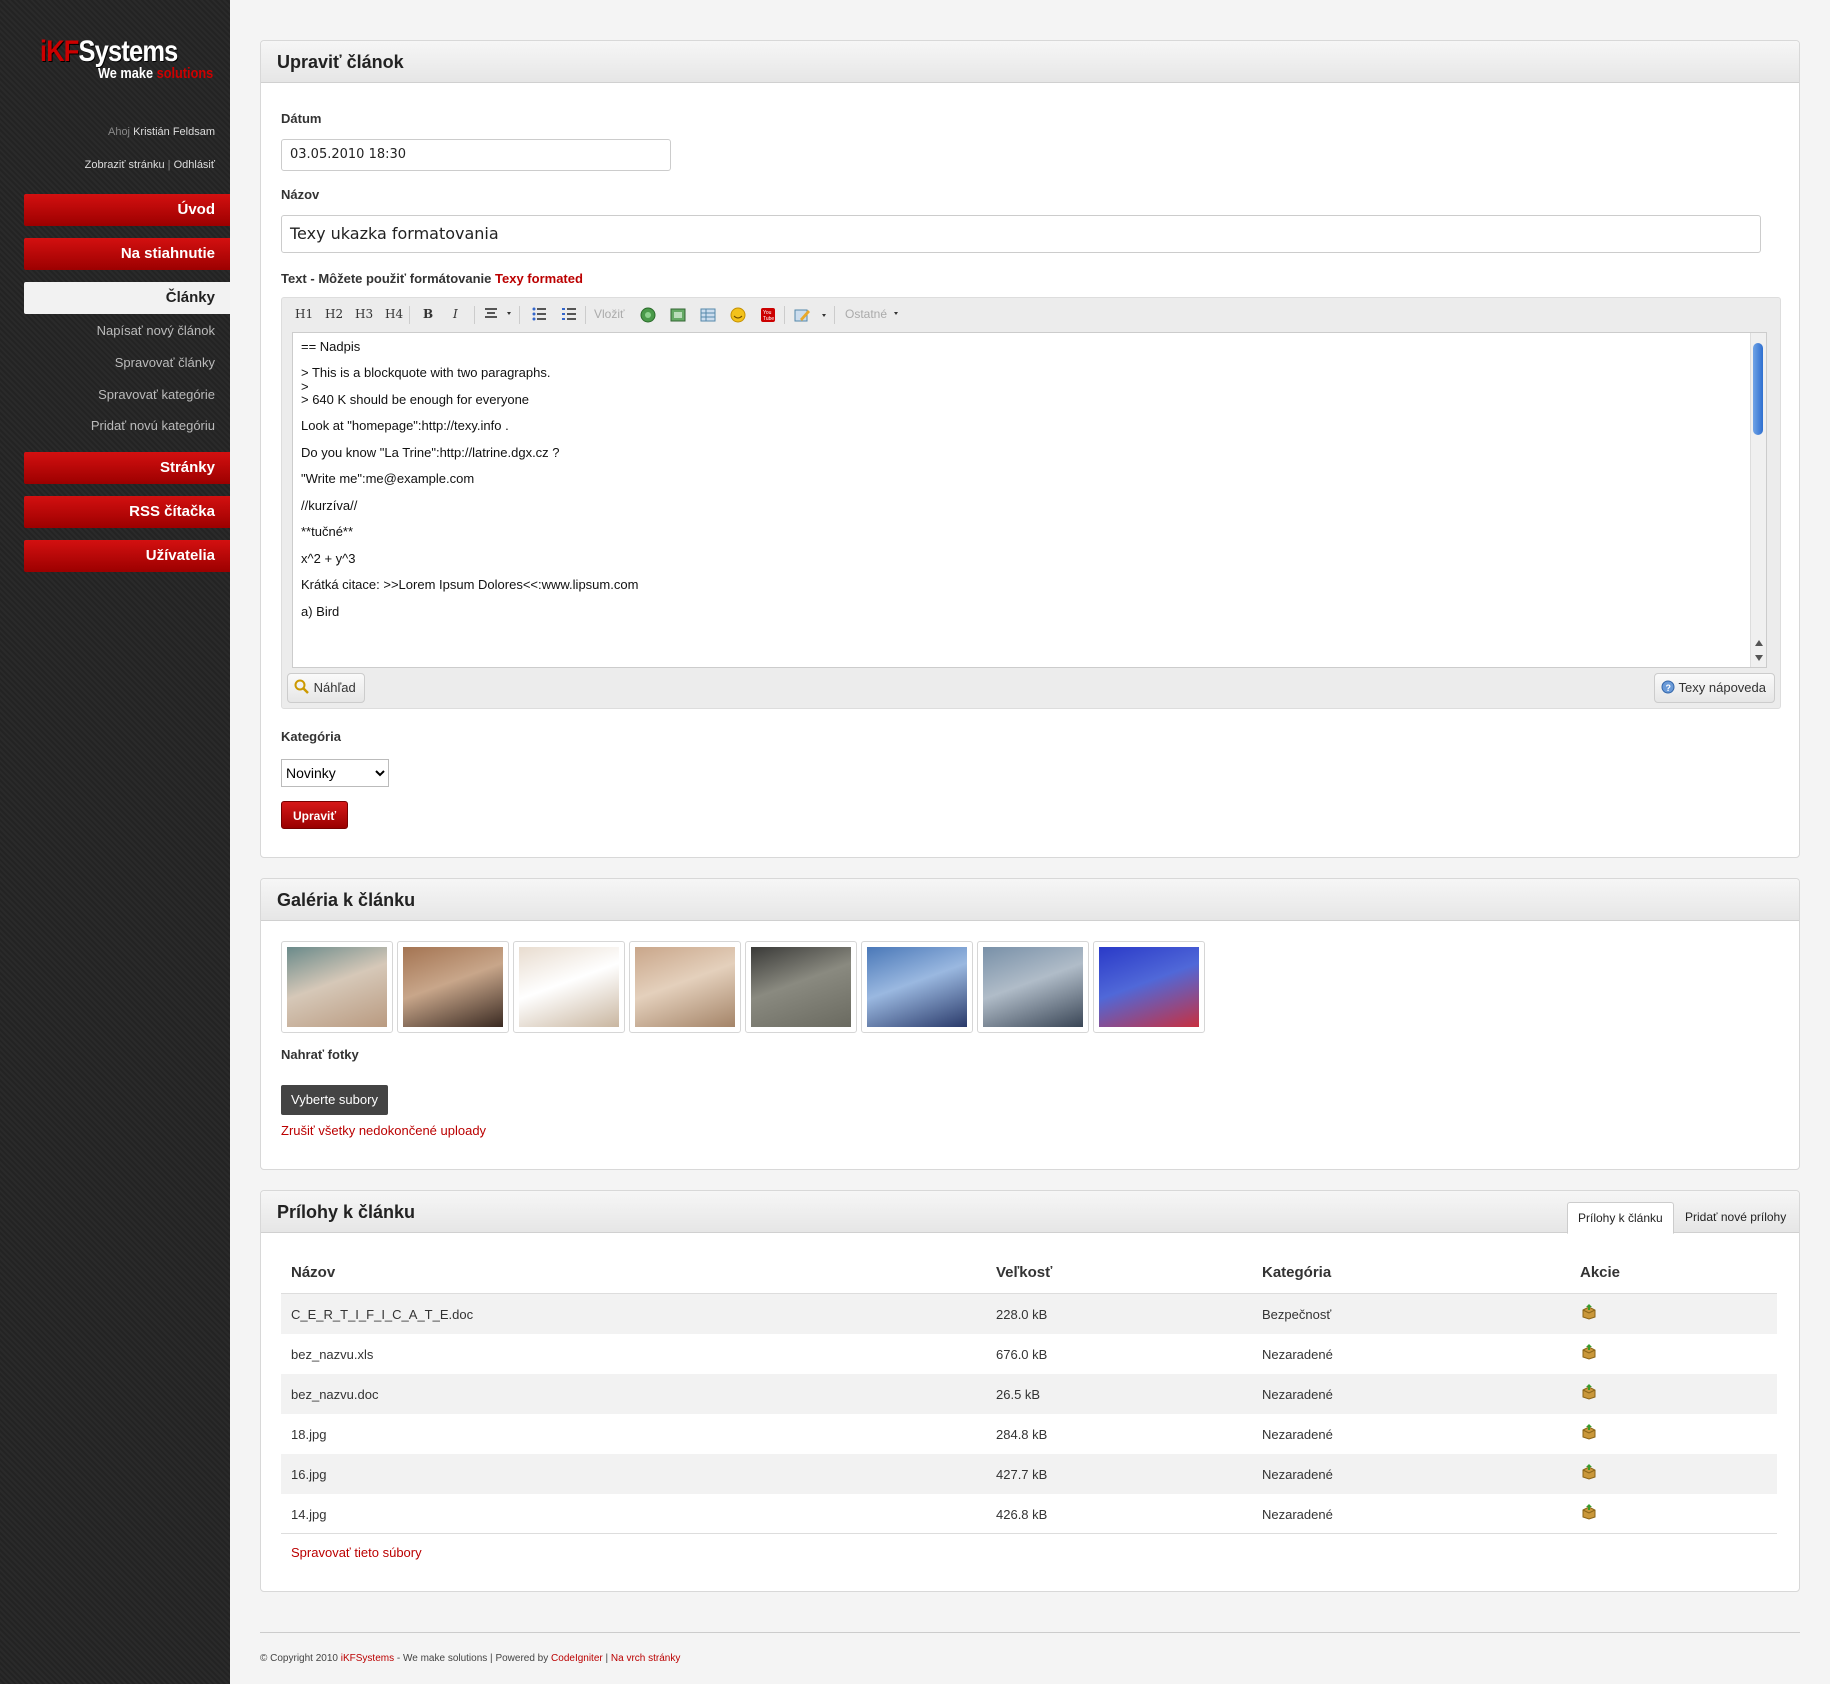 This screenshot has width=1830, height=1684. What do you see at coordinates (334, 1100) in the screenshot?
I see `select-files-button: Vyberte subory` at bounding box center [334, 1100].